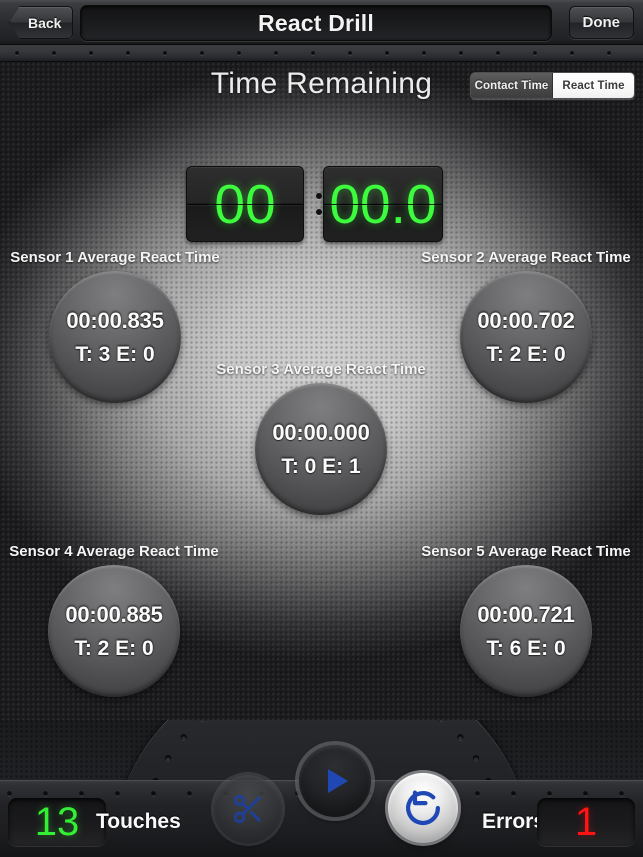  I want to click on rivet-strip-top, so click(321, 53).